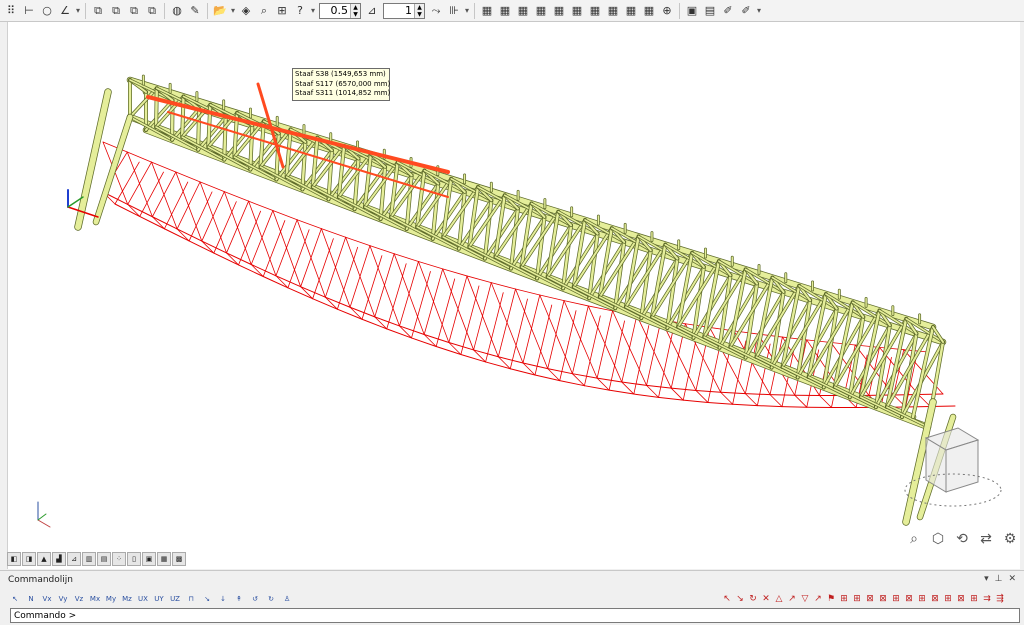  Describe the element at coordinates (300, 11) in the screenshot. I see `help-icon: ?` at that location.